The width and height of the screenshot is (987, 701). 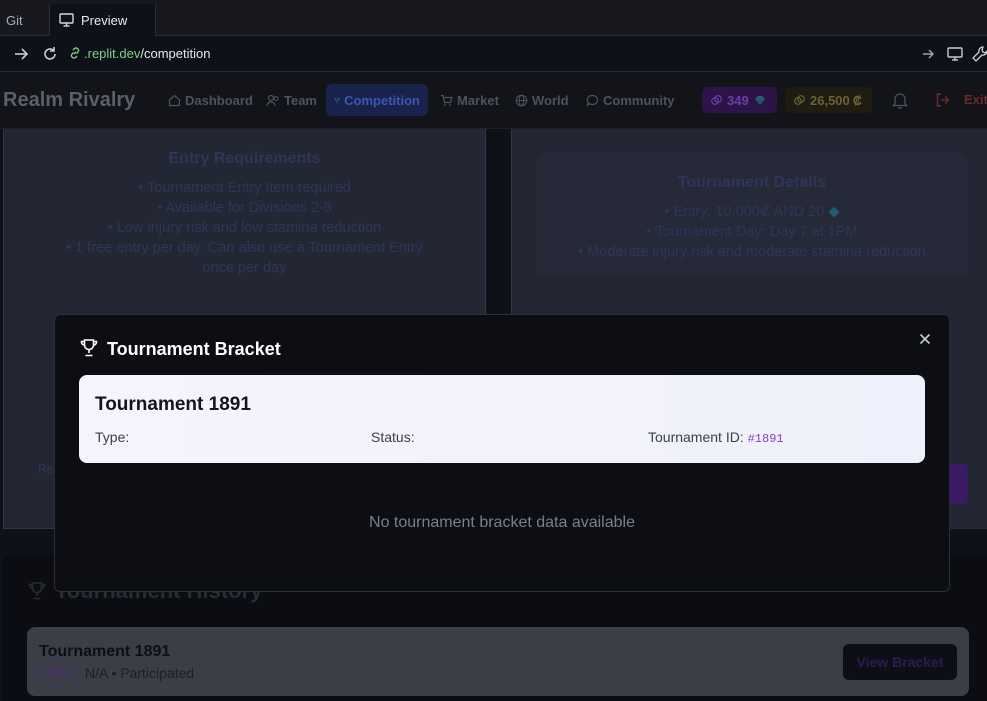 I want to click on diamond-icon: ◆, so click(x=834, y=212).